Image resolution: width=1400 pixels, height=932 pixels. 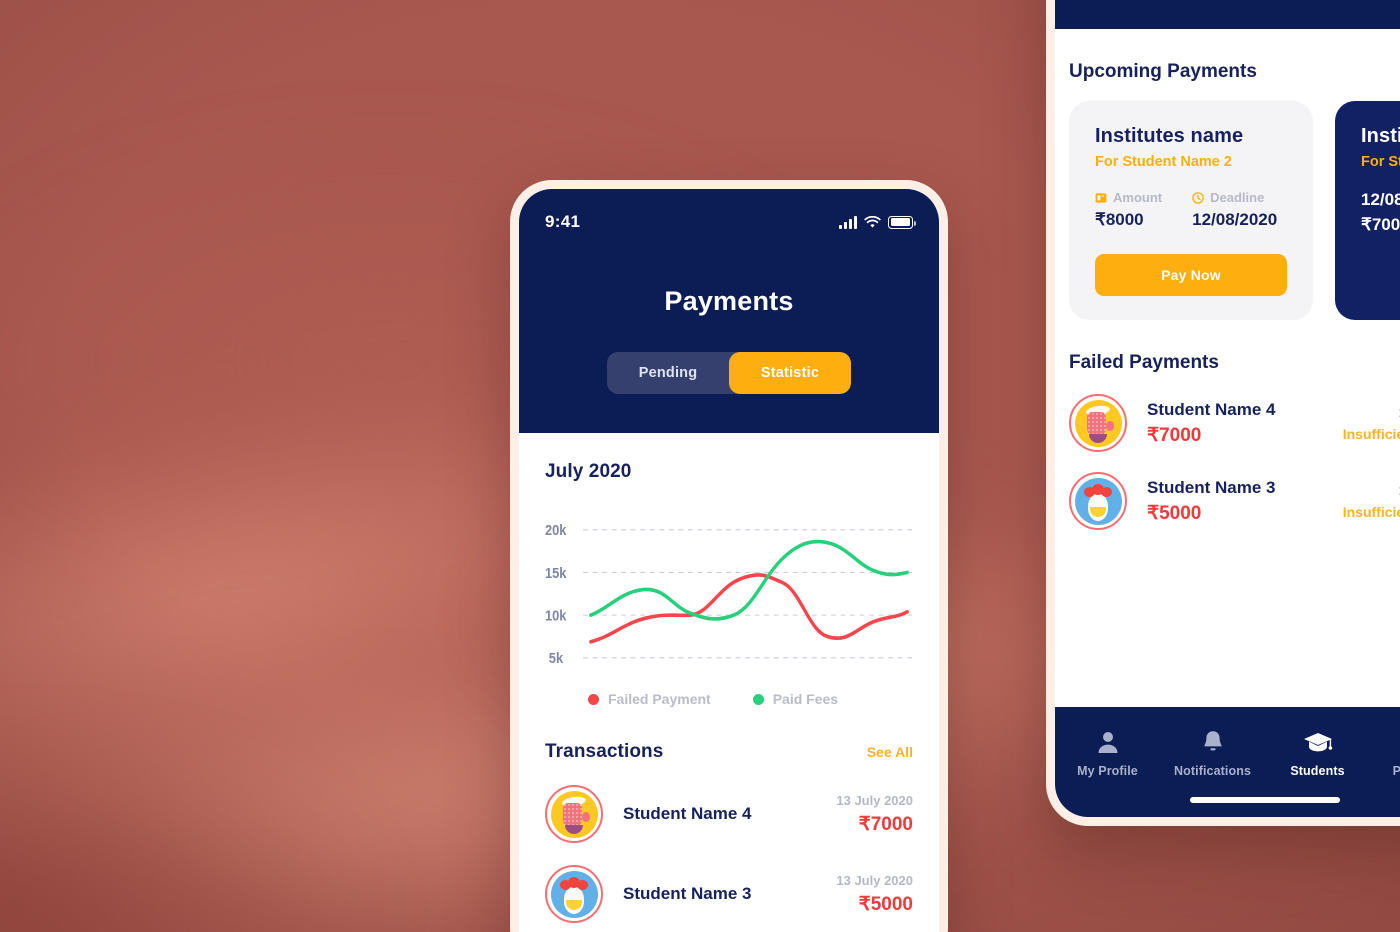 What do you see at coordinates (1198, 197) in the screenshot?
I see `clock-icon` at bounding box center [1198, 197].